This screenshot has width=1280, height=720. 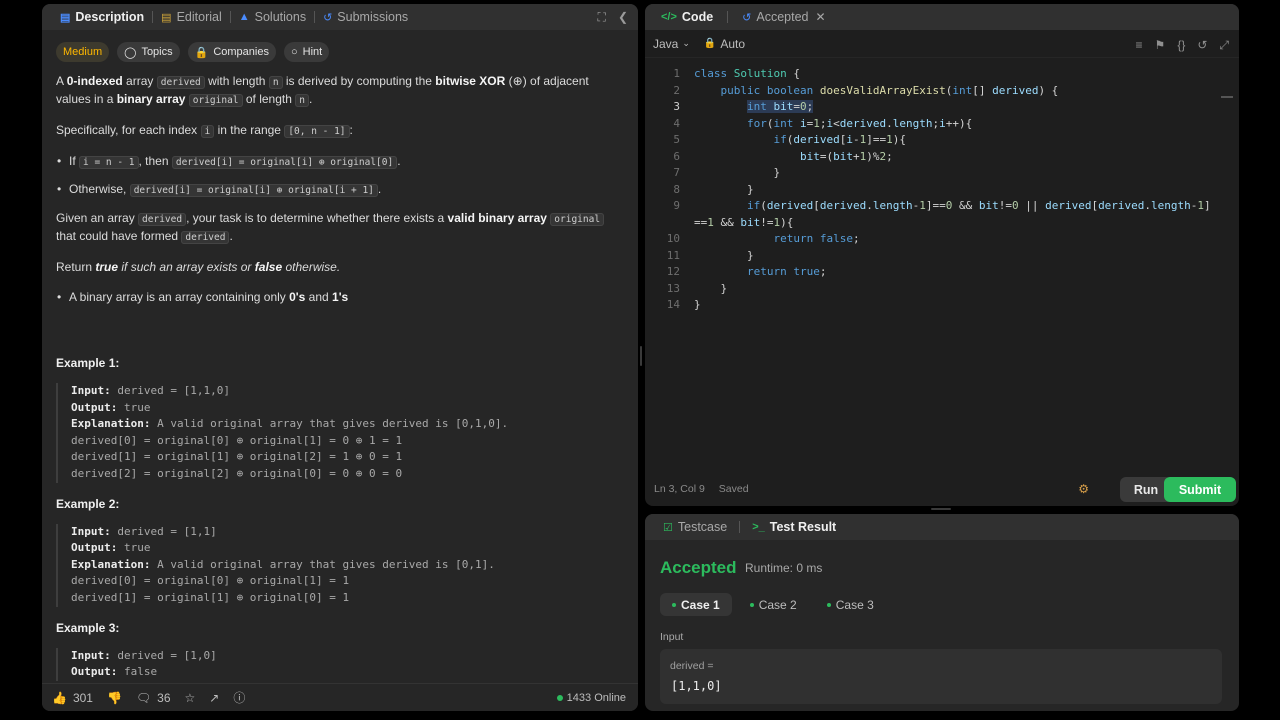 I want to click on code-text: for(int i=1;i<derived.length;i++){, so click(x=859, y=123).